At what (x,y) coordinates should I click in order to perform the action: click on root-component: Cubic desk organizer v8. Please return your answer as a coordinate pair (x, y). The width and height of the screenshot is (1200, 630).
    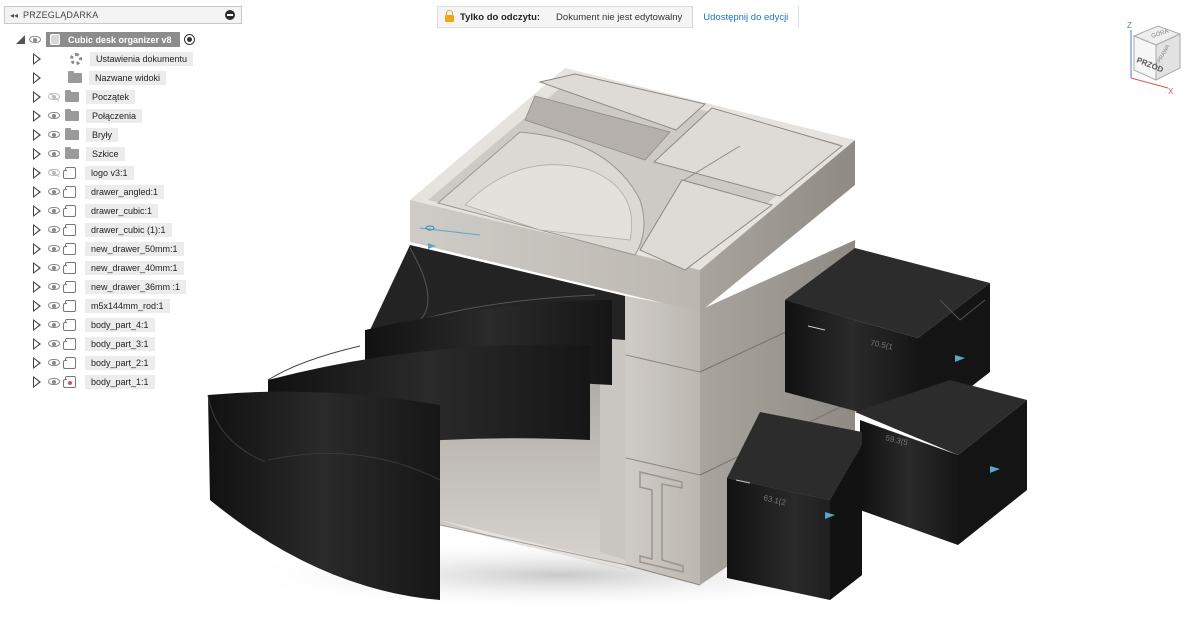
    Looking at the image, I should click on (113, 39).